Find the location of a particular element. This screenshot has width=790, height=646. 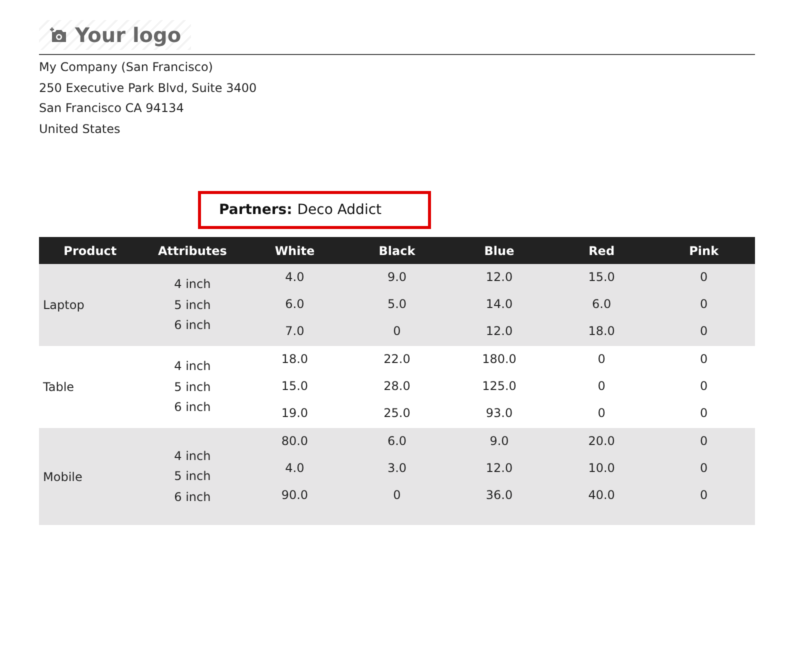

column-header: Red is located at coordinates (601, 251).